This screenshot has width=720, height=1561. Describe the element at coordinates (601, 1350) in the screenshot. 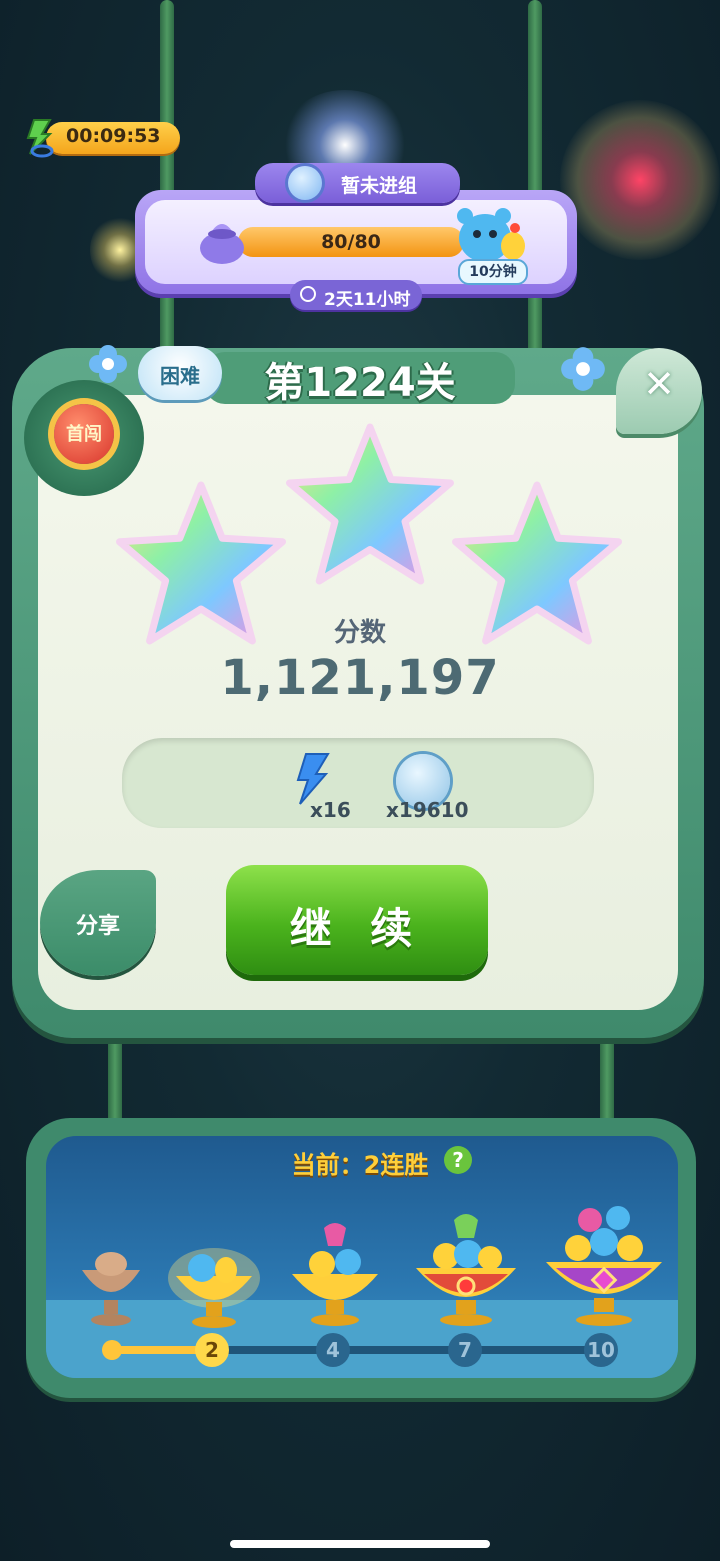

I see `streak-node-10: 10` at that location.